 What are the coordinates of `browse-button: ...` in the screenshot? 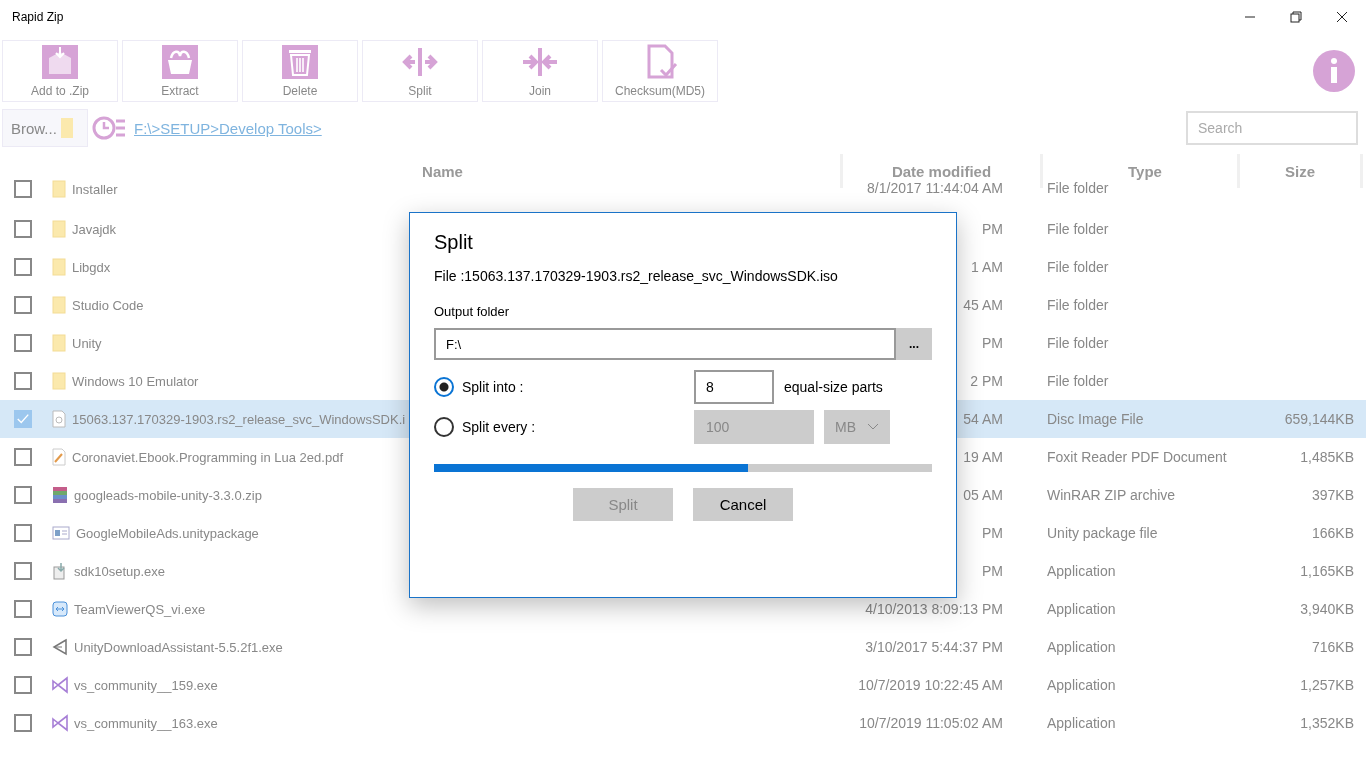 It's located at (914, 344).